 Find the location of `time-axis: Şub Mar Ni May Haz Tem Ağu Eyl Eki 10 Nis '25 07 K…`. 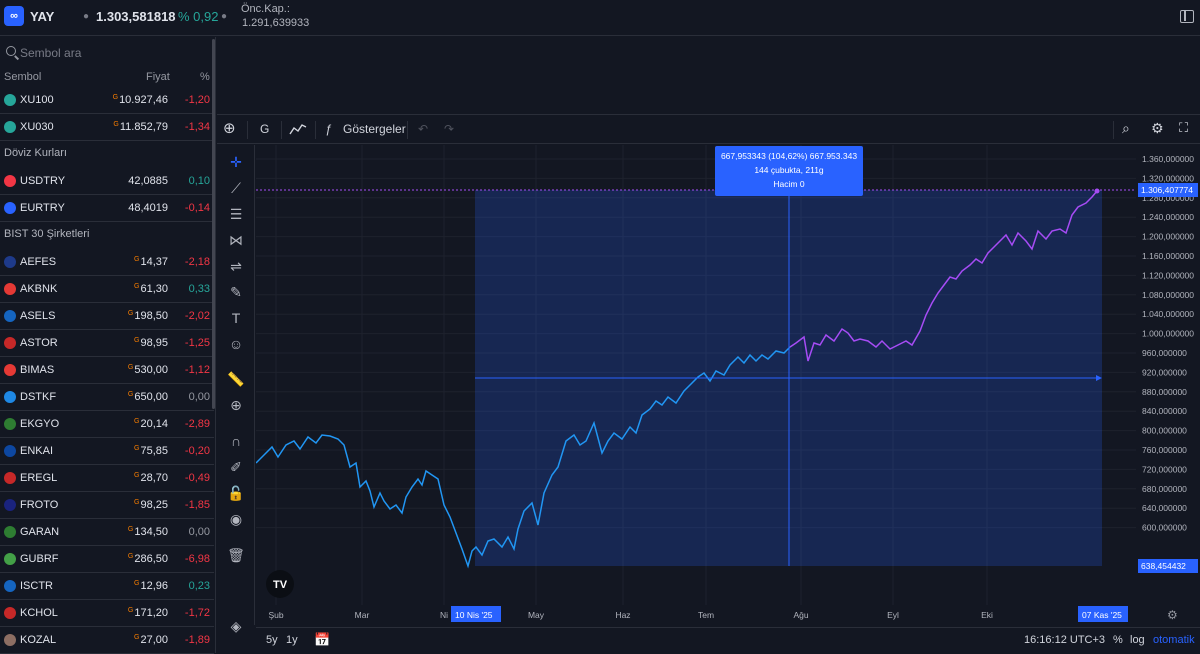

time-axis: Şub Mar Ni May Haz Tem Ağu Eyl Eki 10 Nis '25 07 K… is located at coordinates (698, 614).